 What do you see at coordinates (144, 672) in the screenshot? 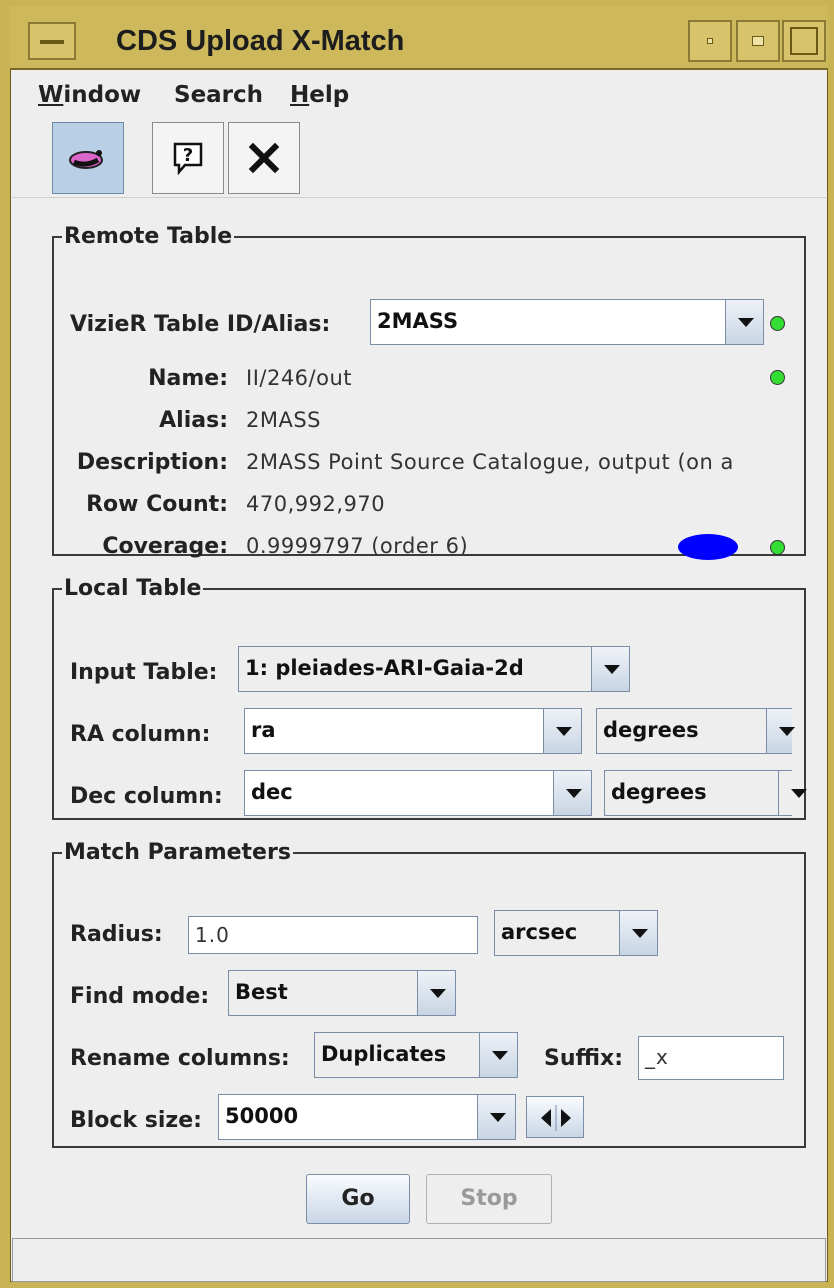
I see `input-table-label: Input Table:` at bounding box center [144, 672].